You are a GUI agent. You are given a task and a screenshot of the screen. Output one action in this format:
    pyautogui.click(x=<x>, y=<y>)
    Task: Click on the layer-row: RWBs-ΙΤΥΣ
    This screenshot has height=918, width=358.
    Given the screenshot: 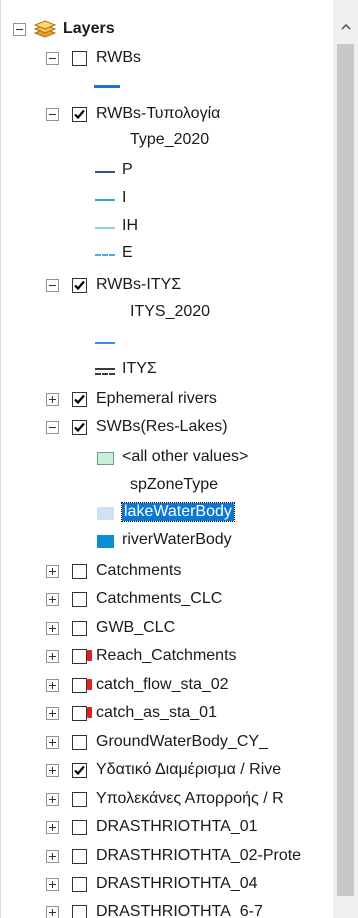 What is the action you would take?
    pyautogui.click(x=113, y=285)
    